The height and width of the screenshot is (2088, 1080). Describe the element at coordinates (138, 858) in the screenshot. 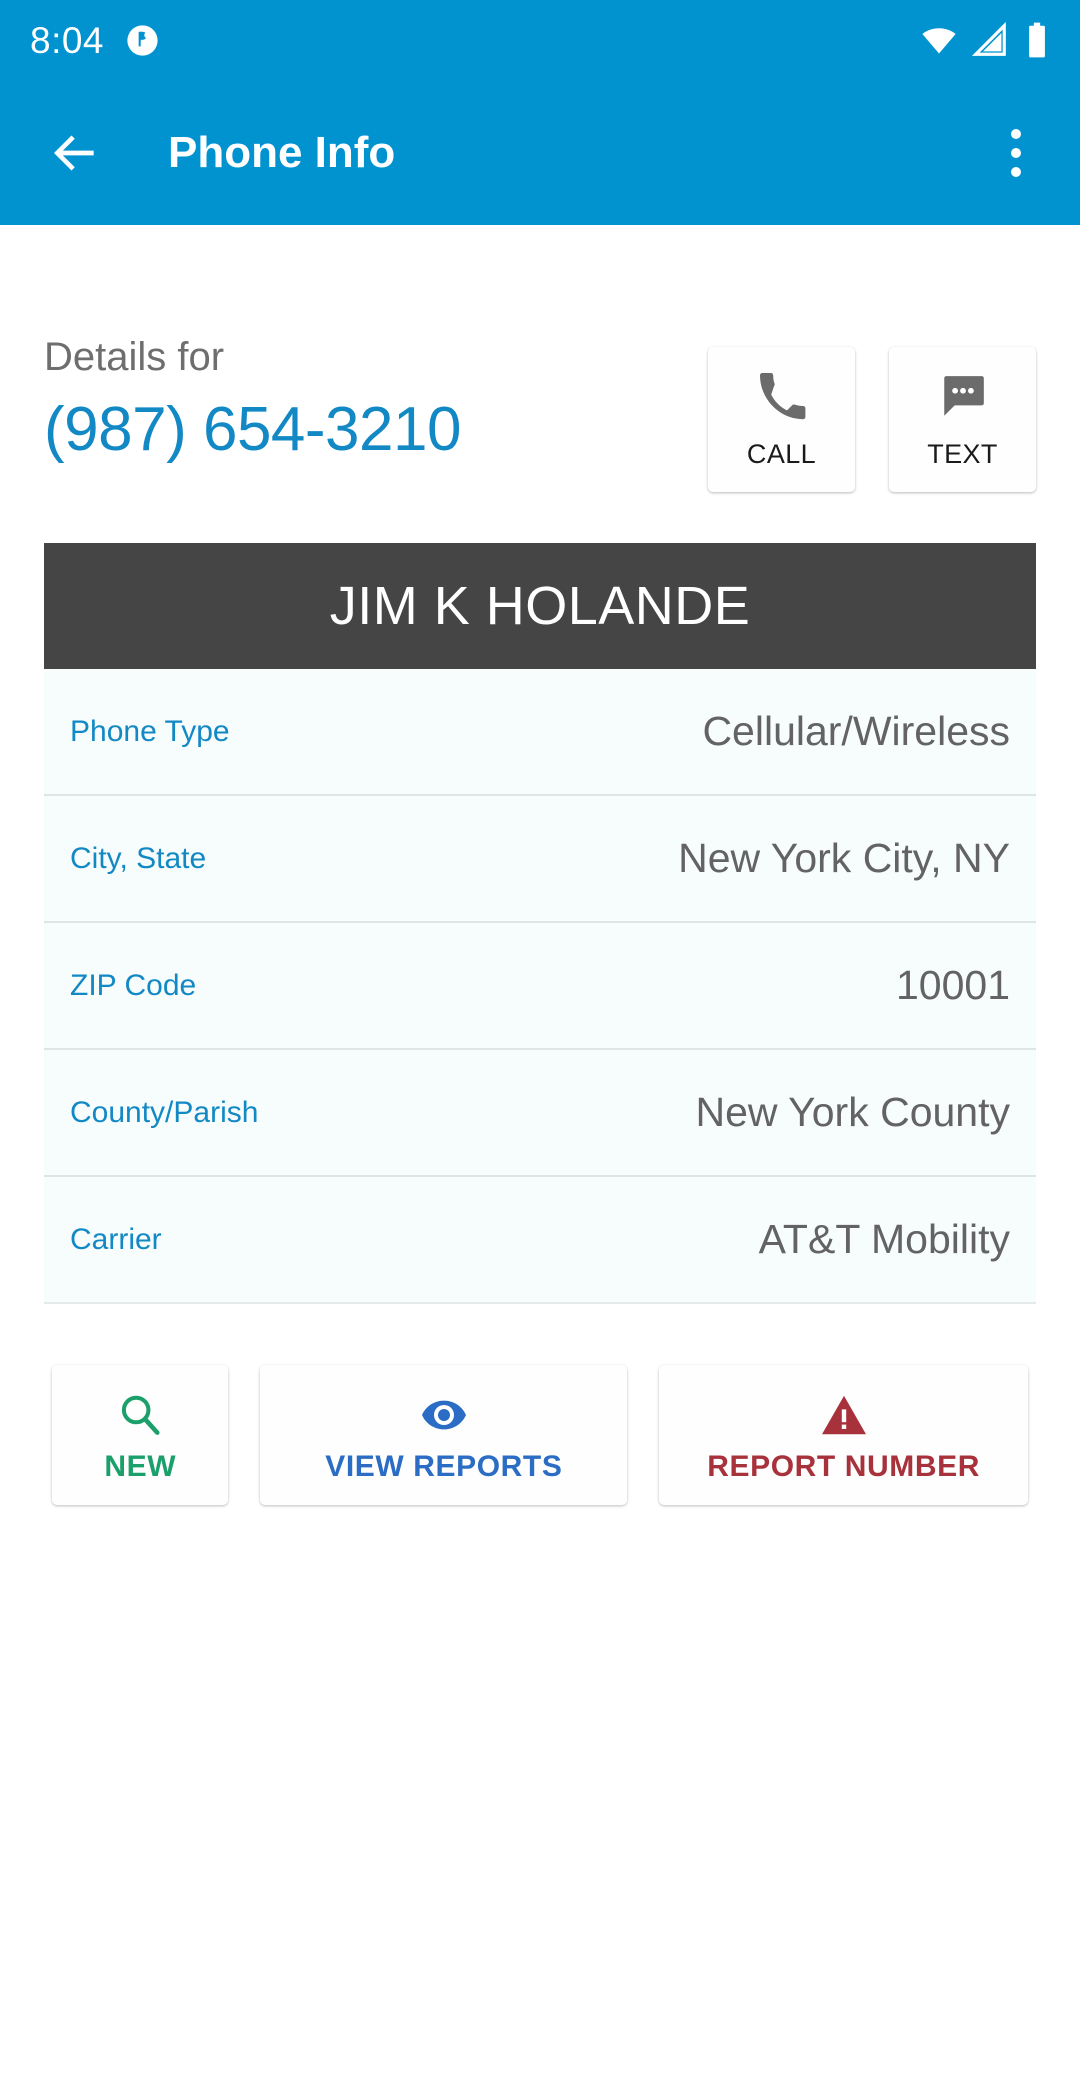

I see `row-label-city-state: City, State` at that location.